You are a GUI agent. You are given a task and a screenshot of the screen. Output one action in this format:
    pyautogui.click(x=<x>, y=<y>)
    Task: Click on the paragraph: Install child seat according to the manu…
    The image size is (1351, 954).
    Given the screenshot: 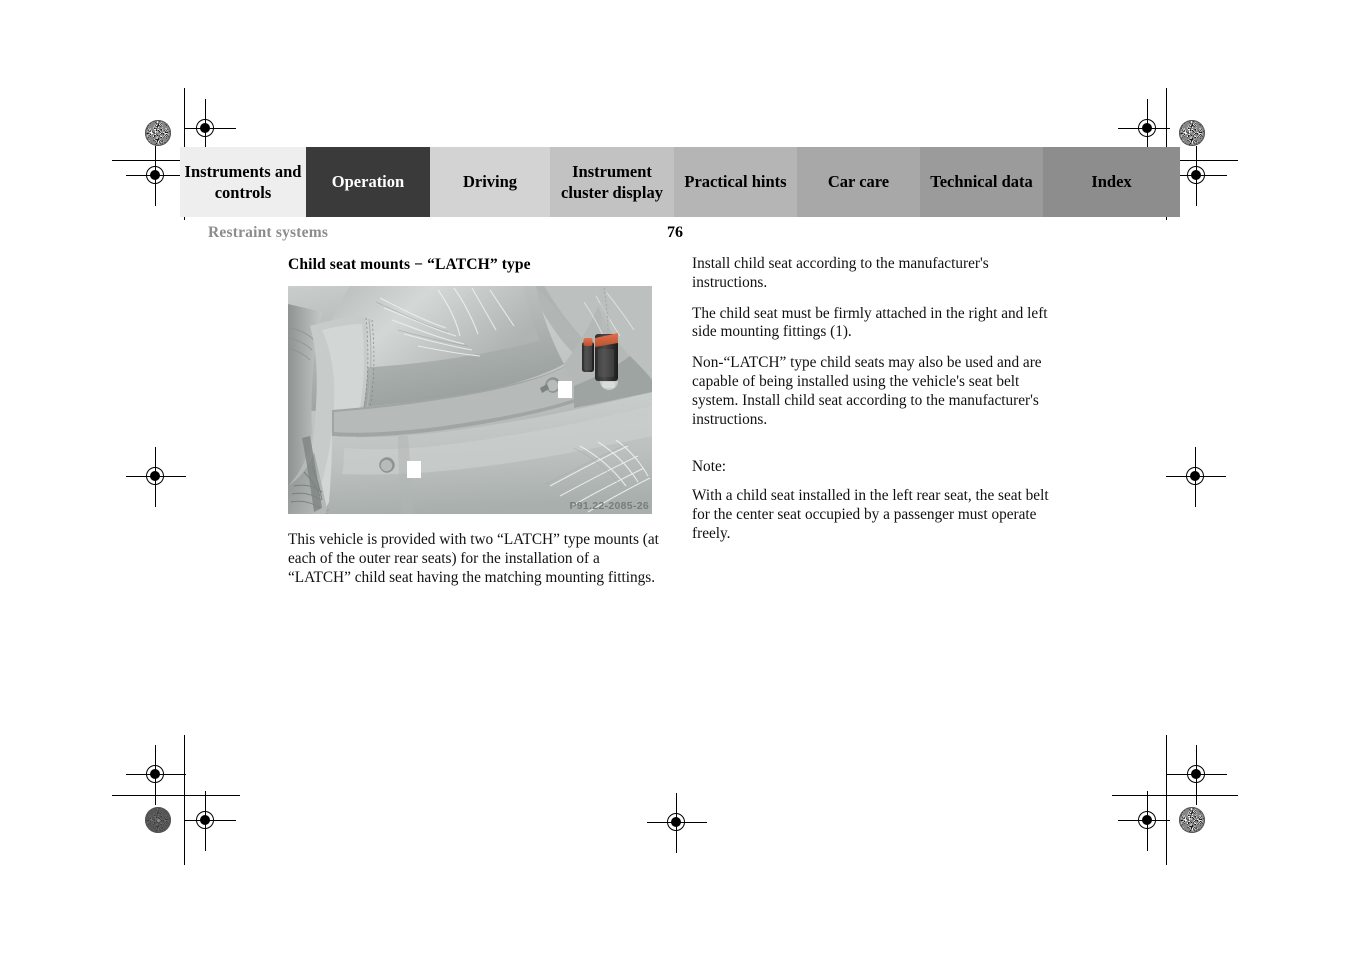 What is the action you would take?
    pyautogui.click(x=840, y=273)
    